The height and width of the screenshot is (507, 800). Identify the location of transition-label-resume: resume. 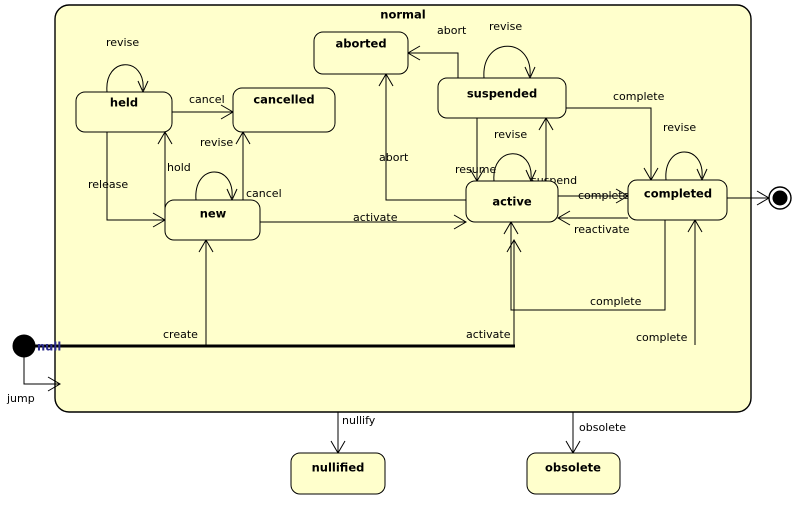
(475, 169).